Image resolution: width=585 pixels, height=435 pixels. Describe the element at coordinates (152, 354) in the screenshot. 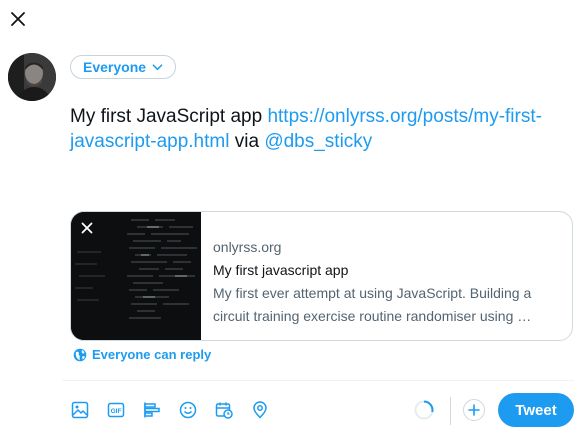

I see `reply-settings-label: Everyone can reply` at that location.